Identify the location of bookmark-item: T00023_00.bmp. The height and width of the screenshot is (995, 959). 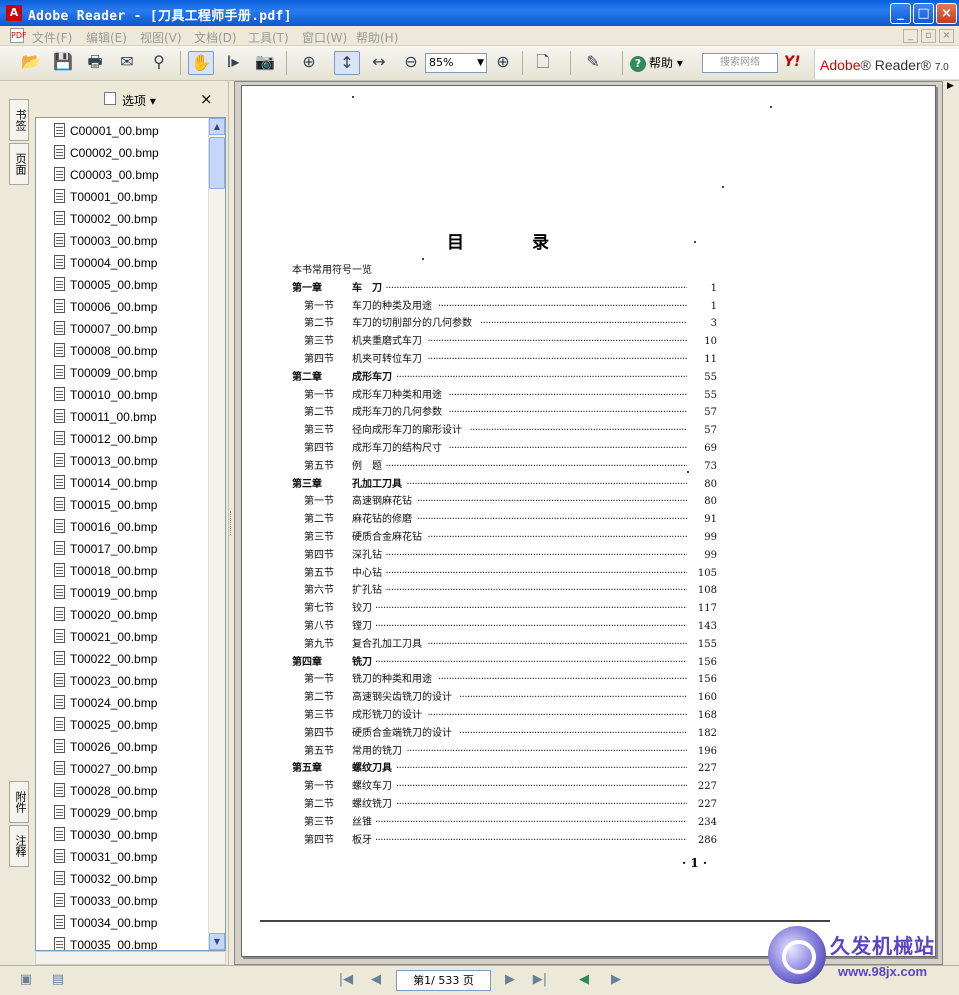
(105, 681).